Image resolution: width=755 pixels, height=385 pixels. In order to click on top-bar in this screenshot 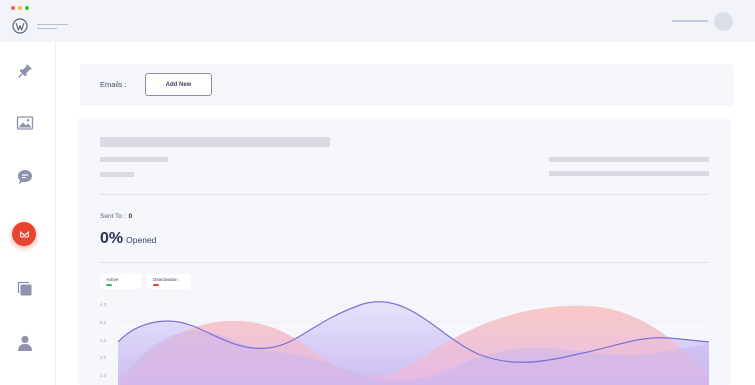, I will do `click(377, 21)`.